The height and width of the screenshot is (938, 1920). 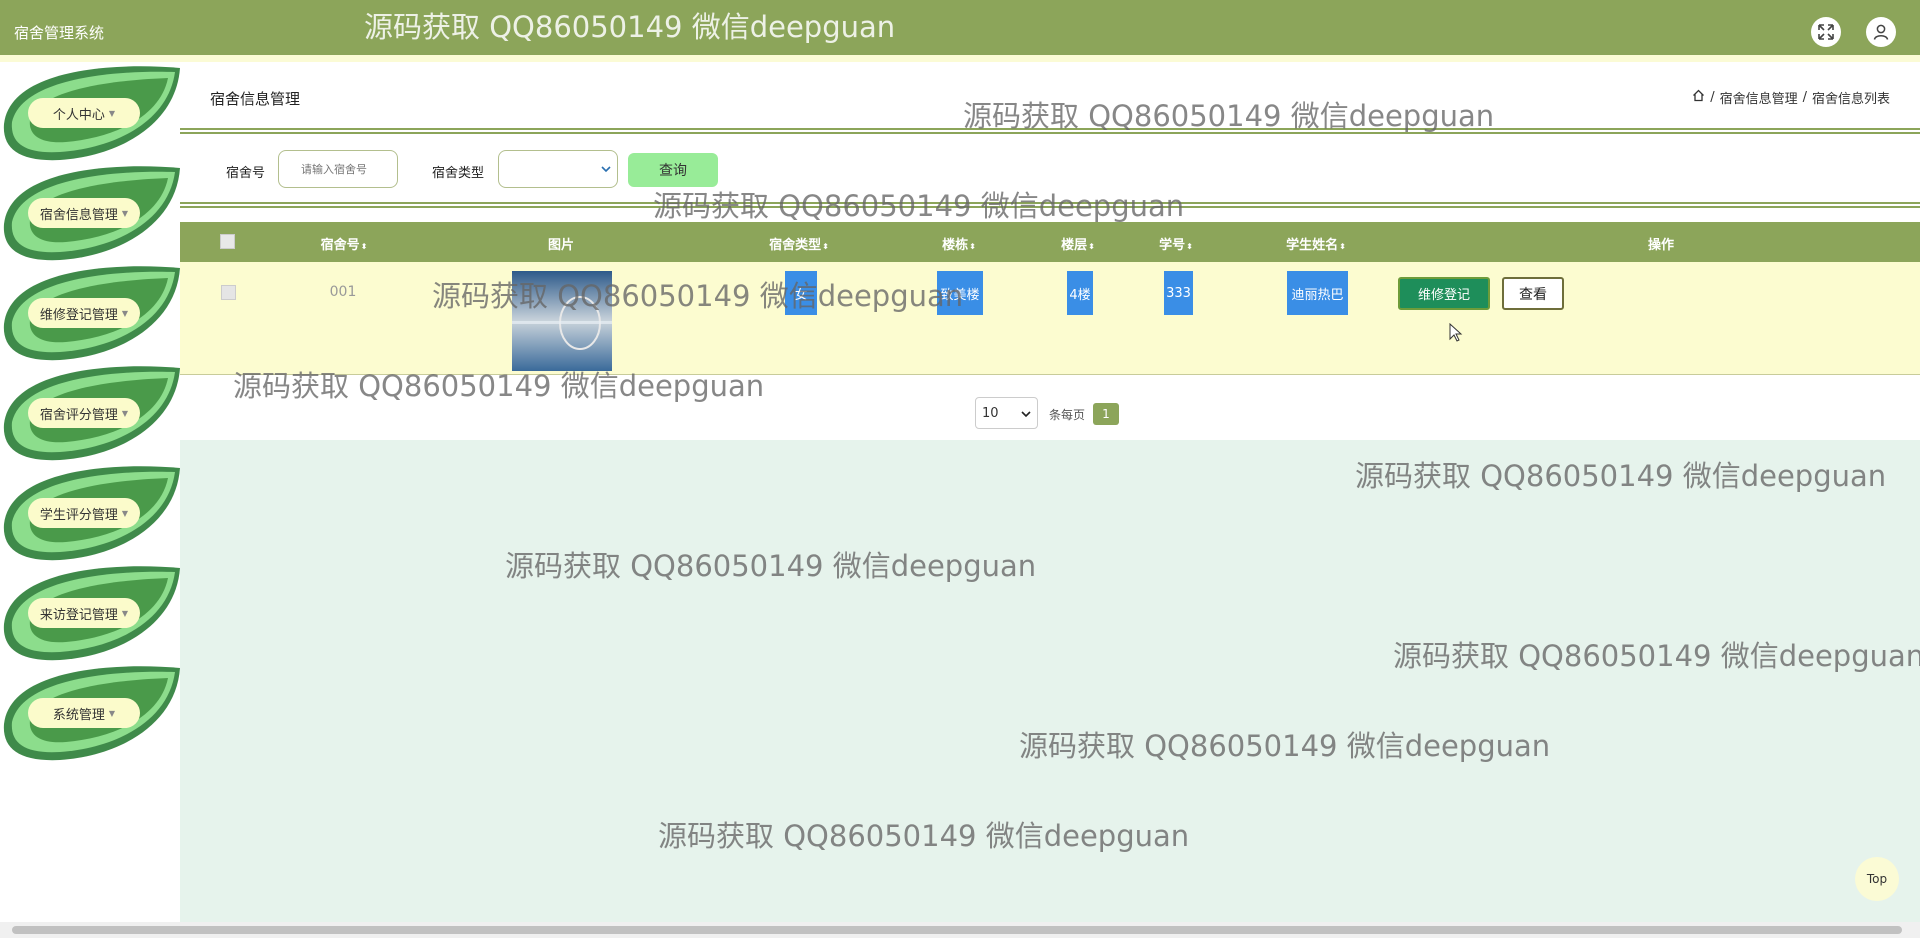 I want to click on column-header: 楼层⬍, so click(x=1078, y=243).